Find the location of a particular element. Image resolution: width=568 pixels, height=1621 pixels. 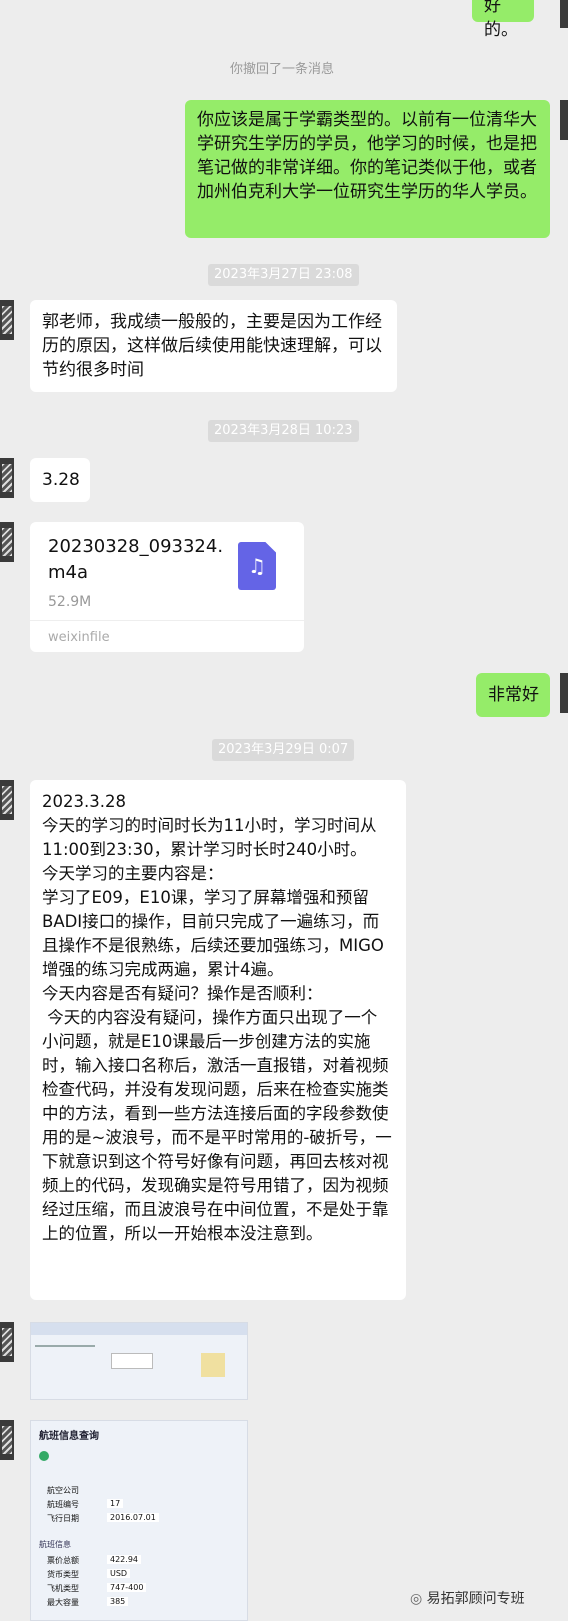

sap-header is located at coordinates (139, 1329).